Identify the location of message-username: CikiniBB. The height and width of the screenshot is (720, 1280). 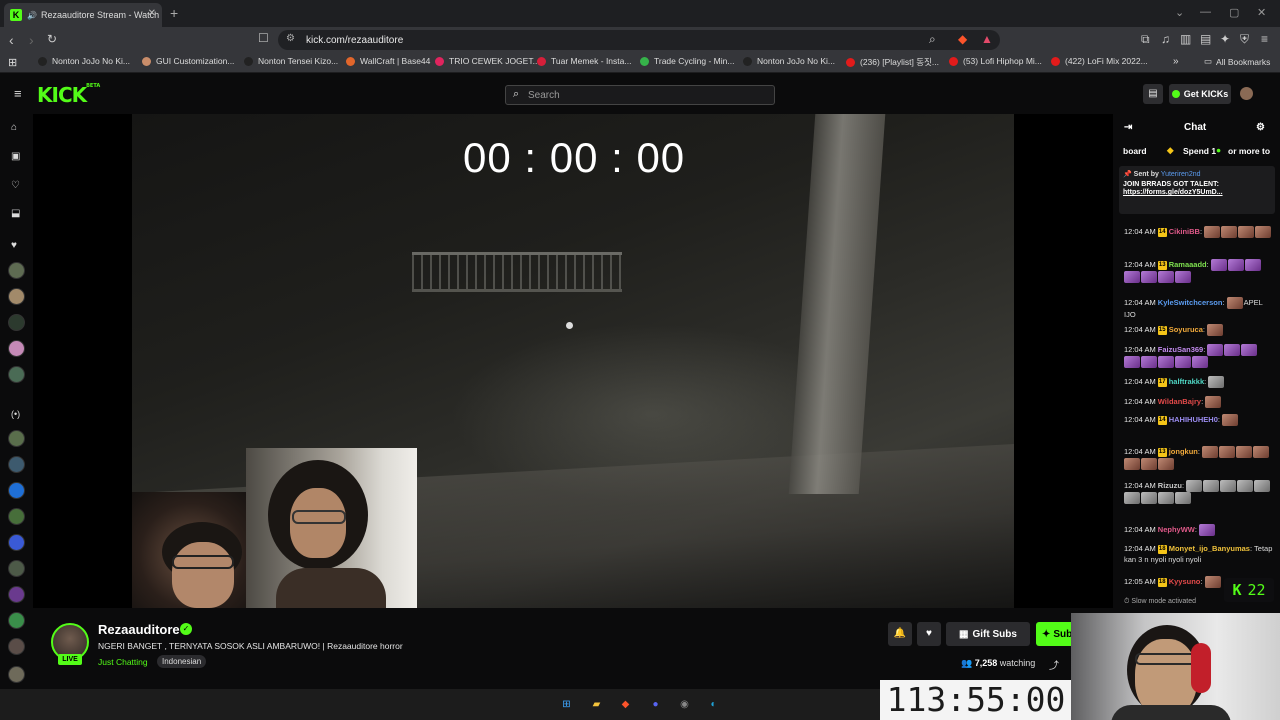
(1184, 231).